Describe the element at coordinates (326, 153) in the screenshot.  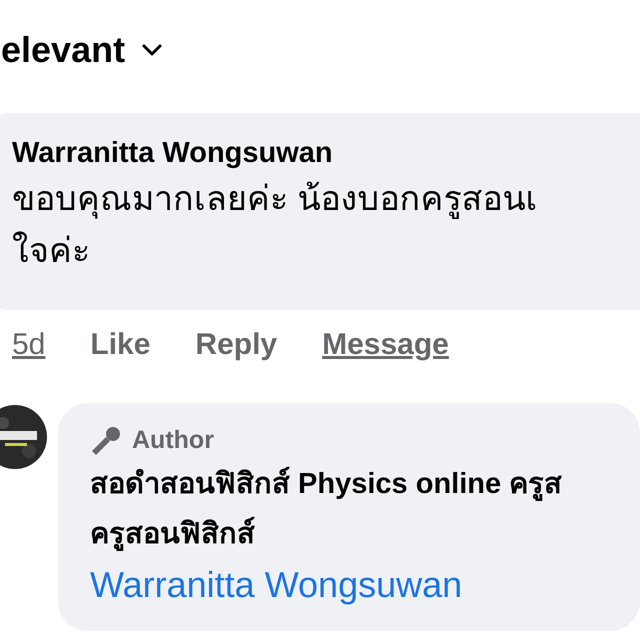
I see `comment-author: Warranitta Wongsuwan` at that location.